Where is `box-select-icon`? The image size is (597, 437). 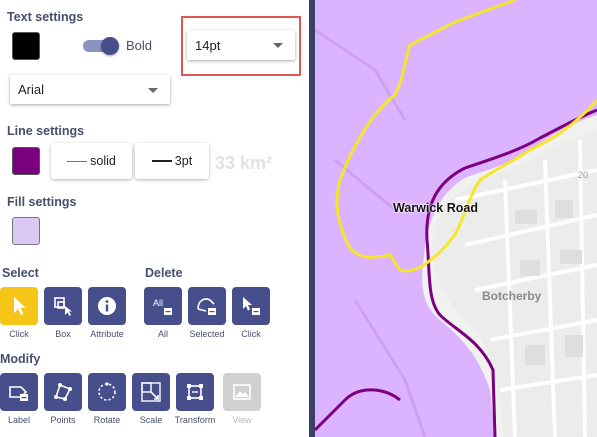 box-select-icon is located at coordinates (63, 306).